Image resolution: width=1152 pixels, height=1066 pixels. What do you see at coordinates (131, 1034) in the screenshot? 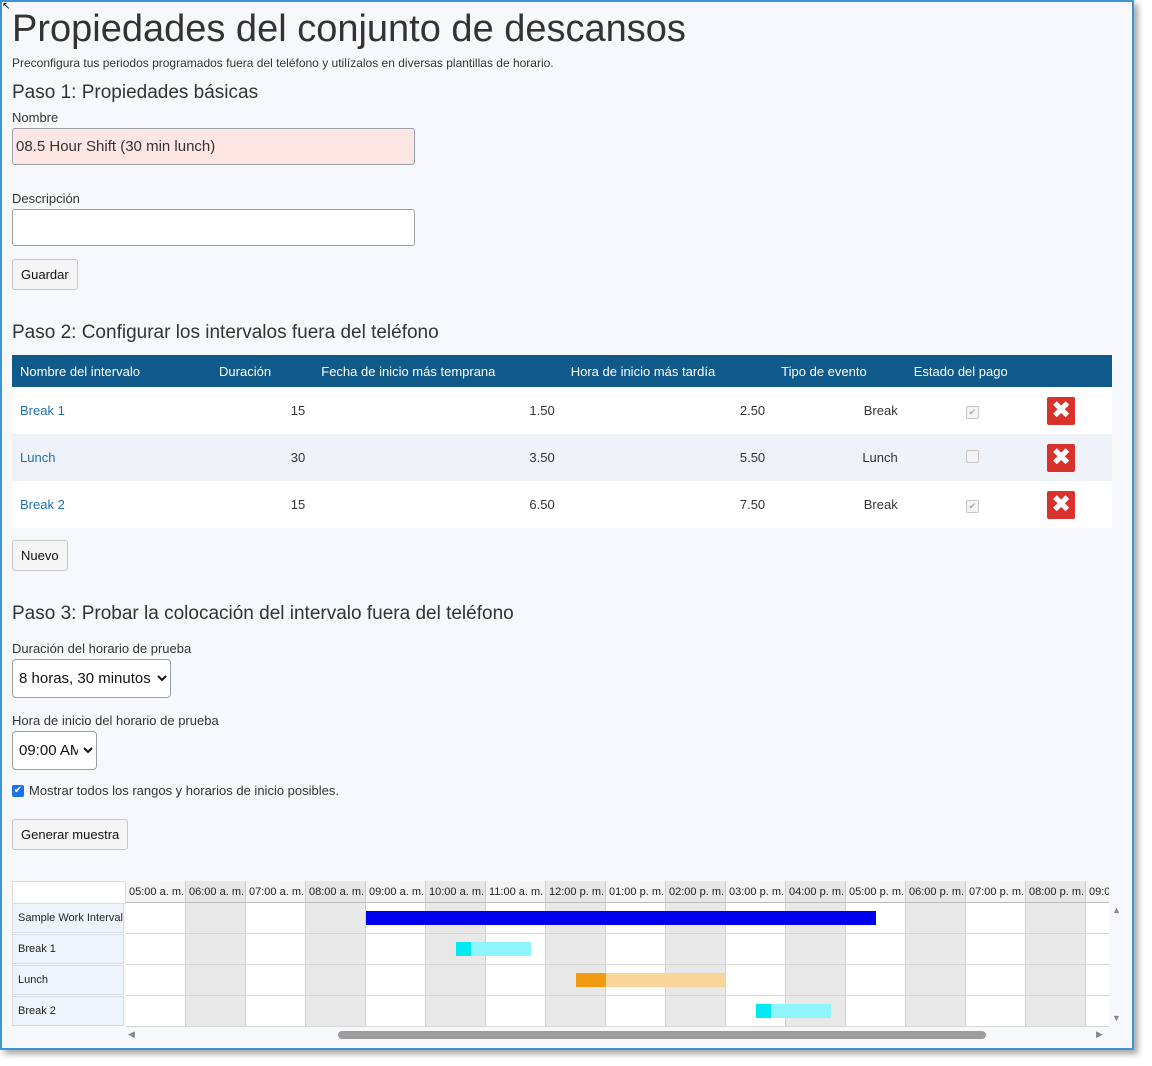
I see `scroll-left-icon: ◀` at bounding box center [131, 1034].